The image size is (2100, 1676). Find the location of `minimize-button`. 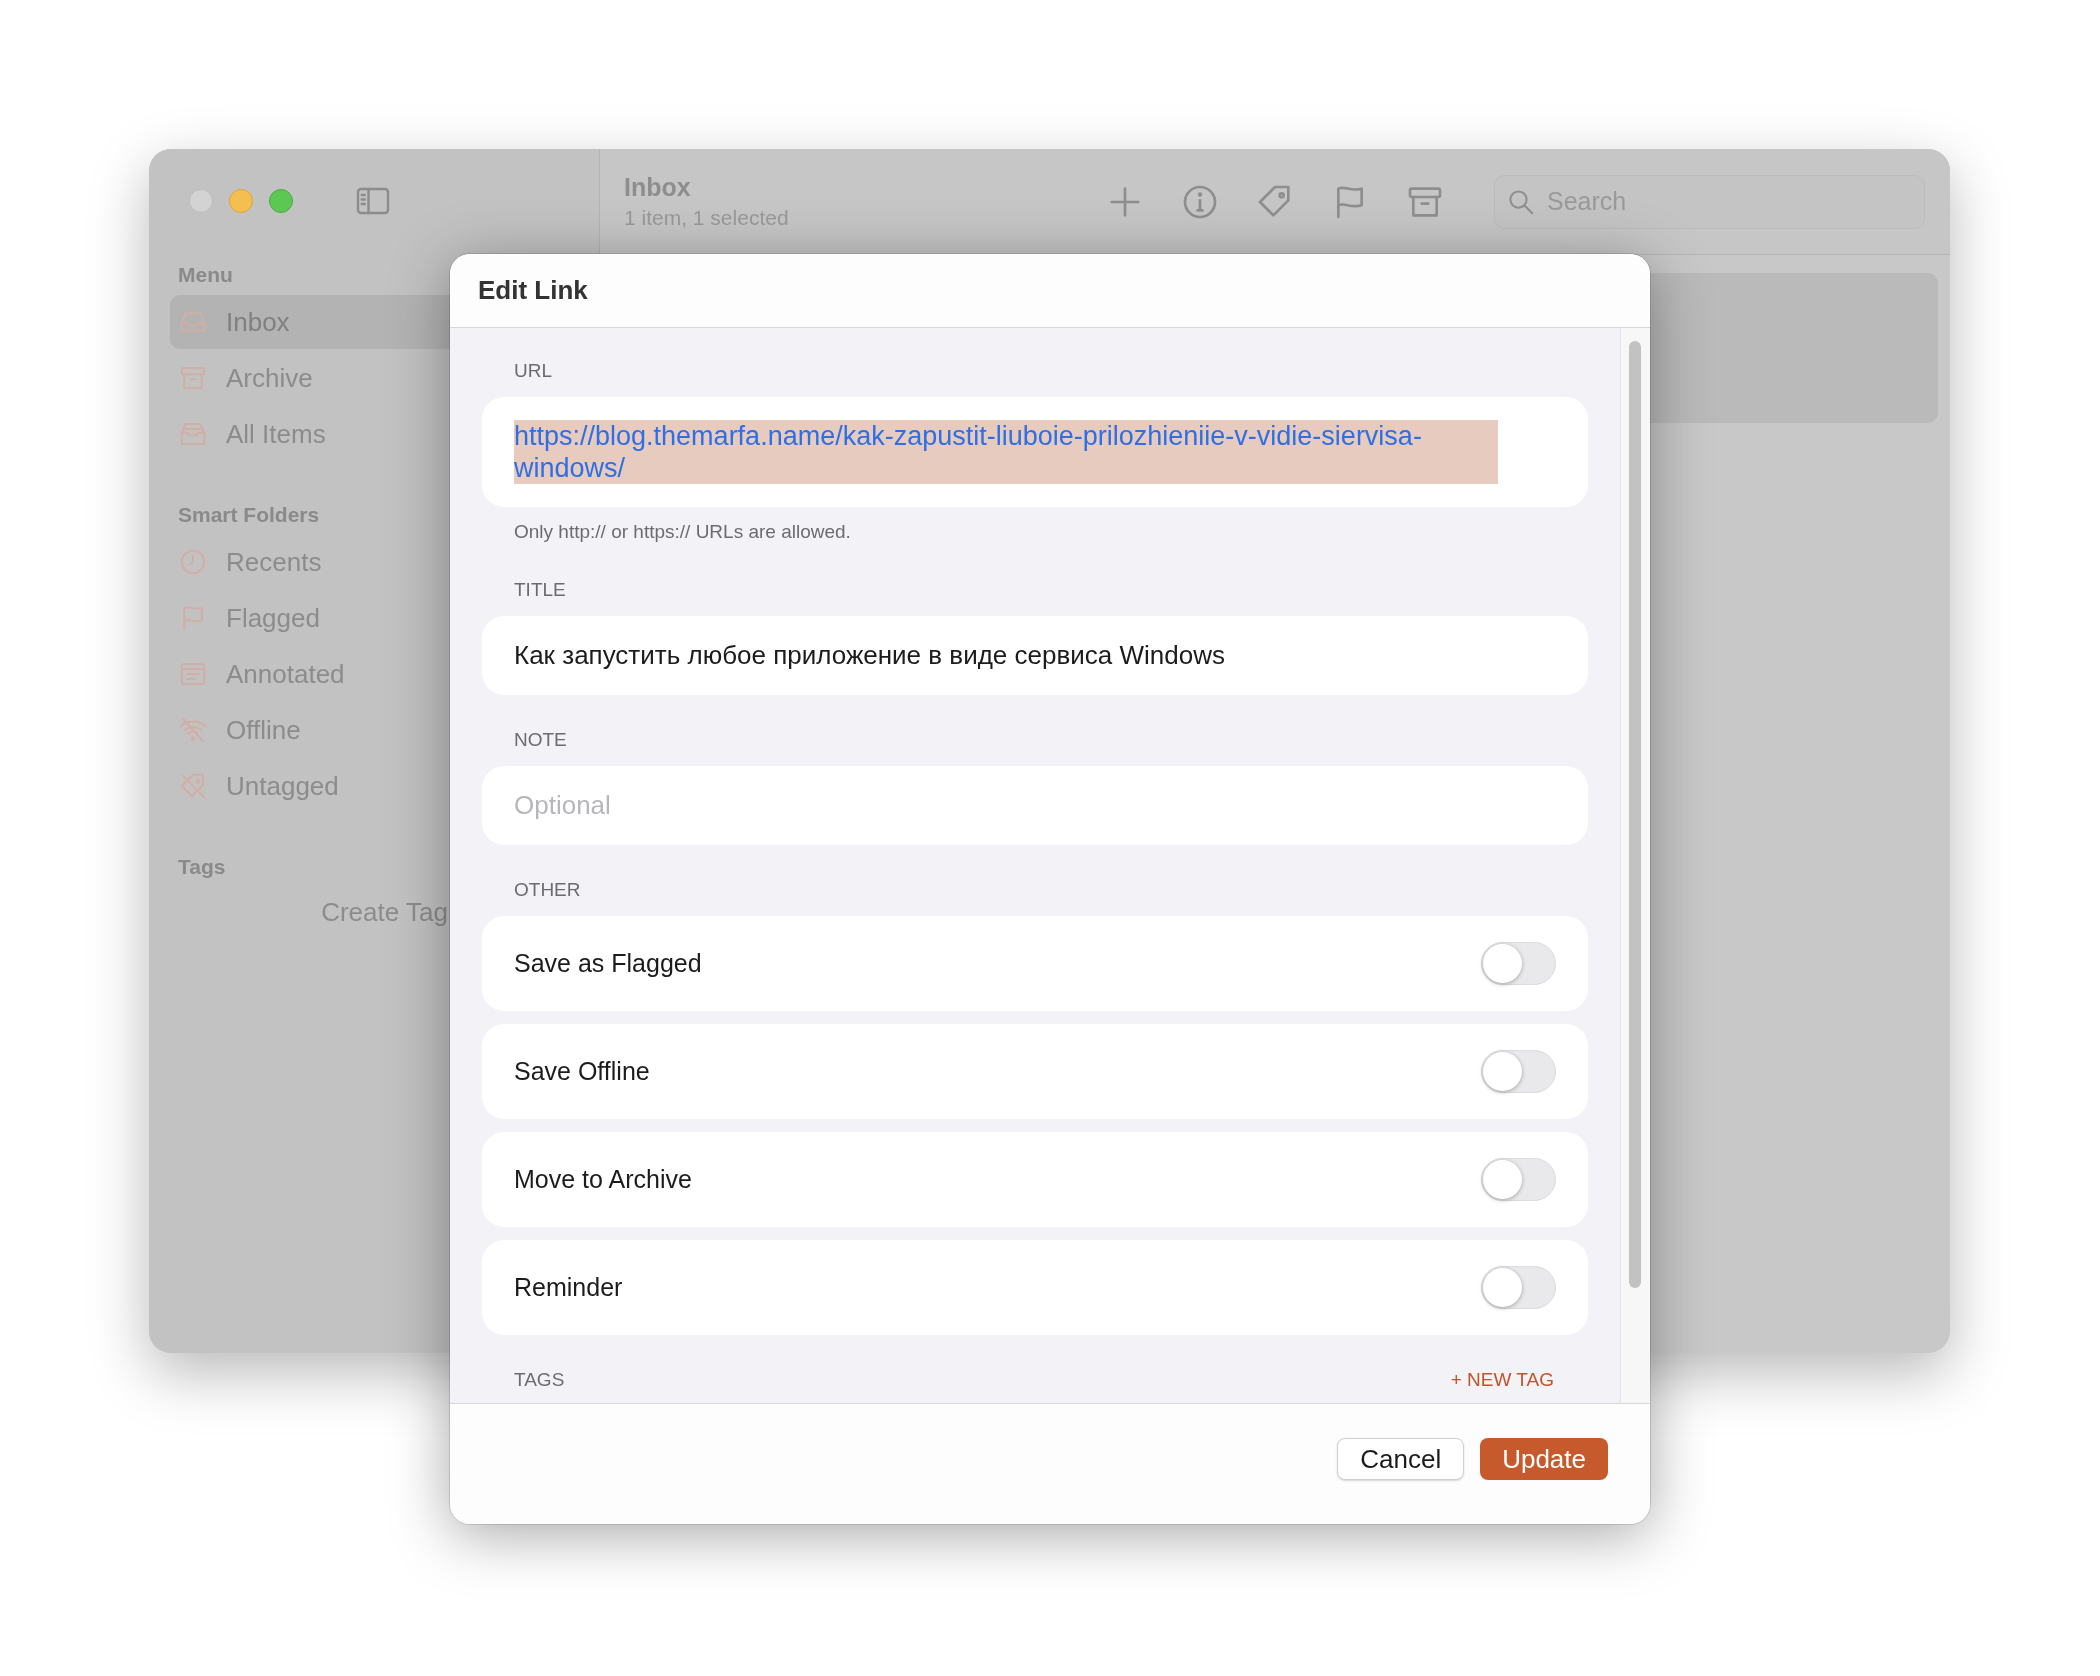

minimize-button is located at coordinates (241, 201).